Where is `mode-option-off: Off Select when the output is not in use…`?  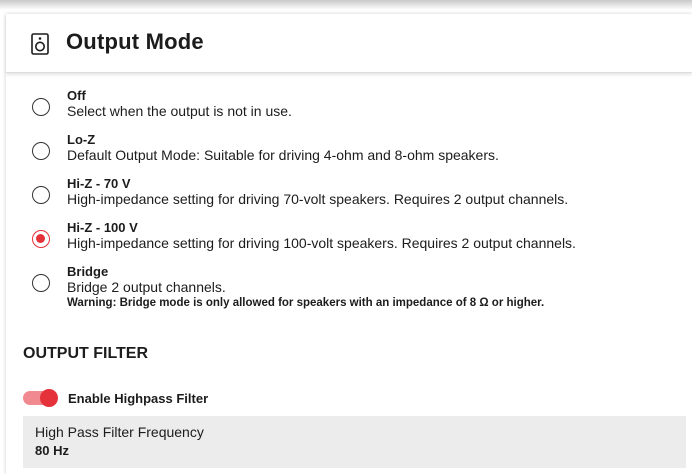
mode-option-off: Off Select when the output is not in use… is located at coordinates (349, 108).